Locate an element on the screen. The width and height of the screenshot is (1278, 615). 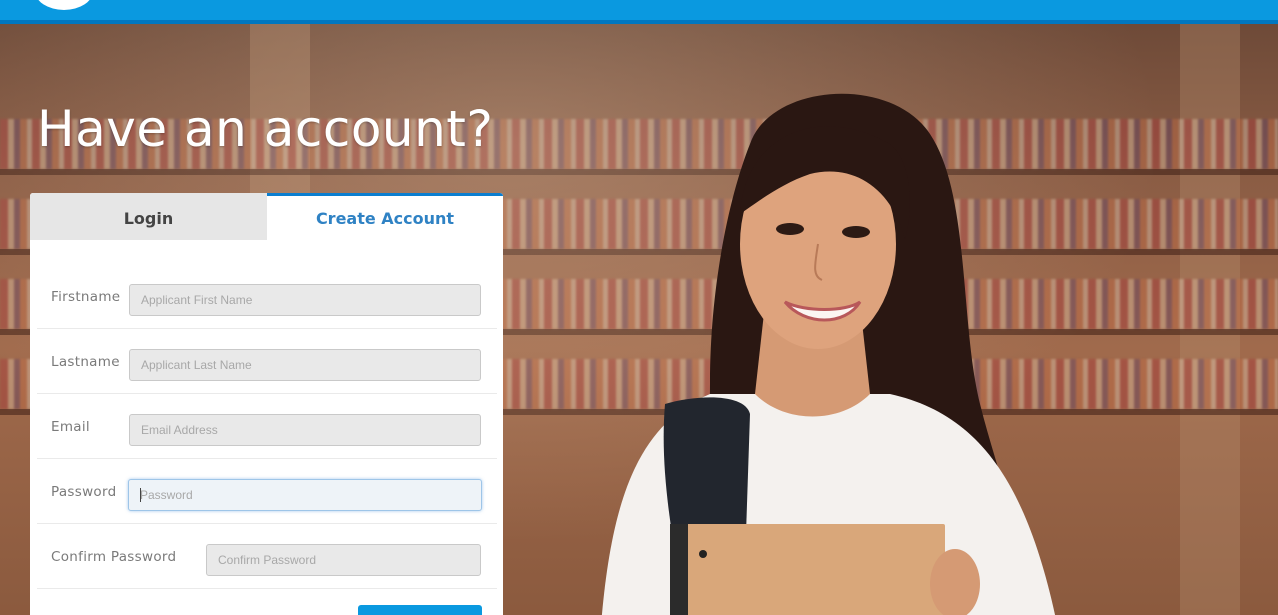
confirm-password-label: Confirm Password is located at coordinates (114, 557).